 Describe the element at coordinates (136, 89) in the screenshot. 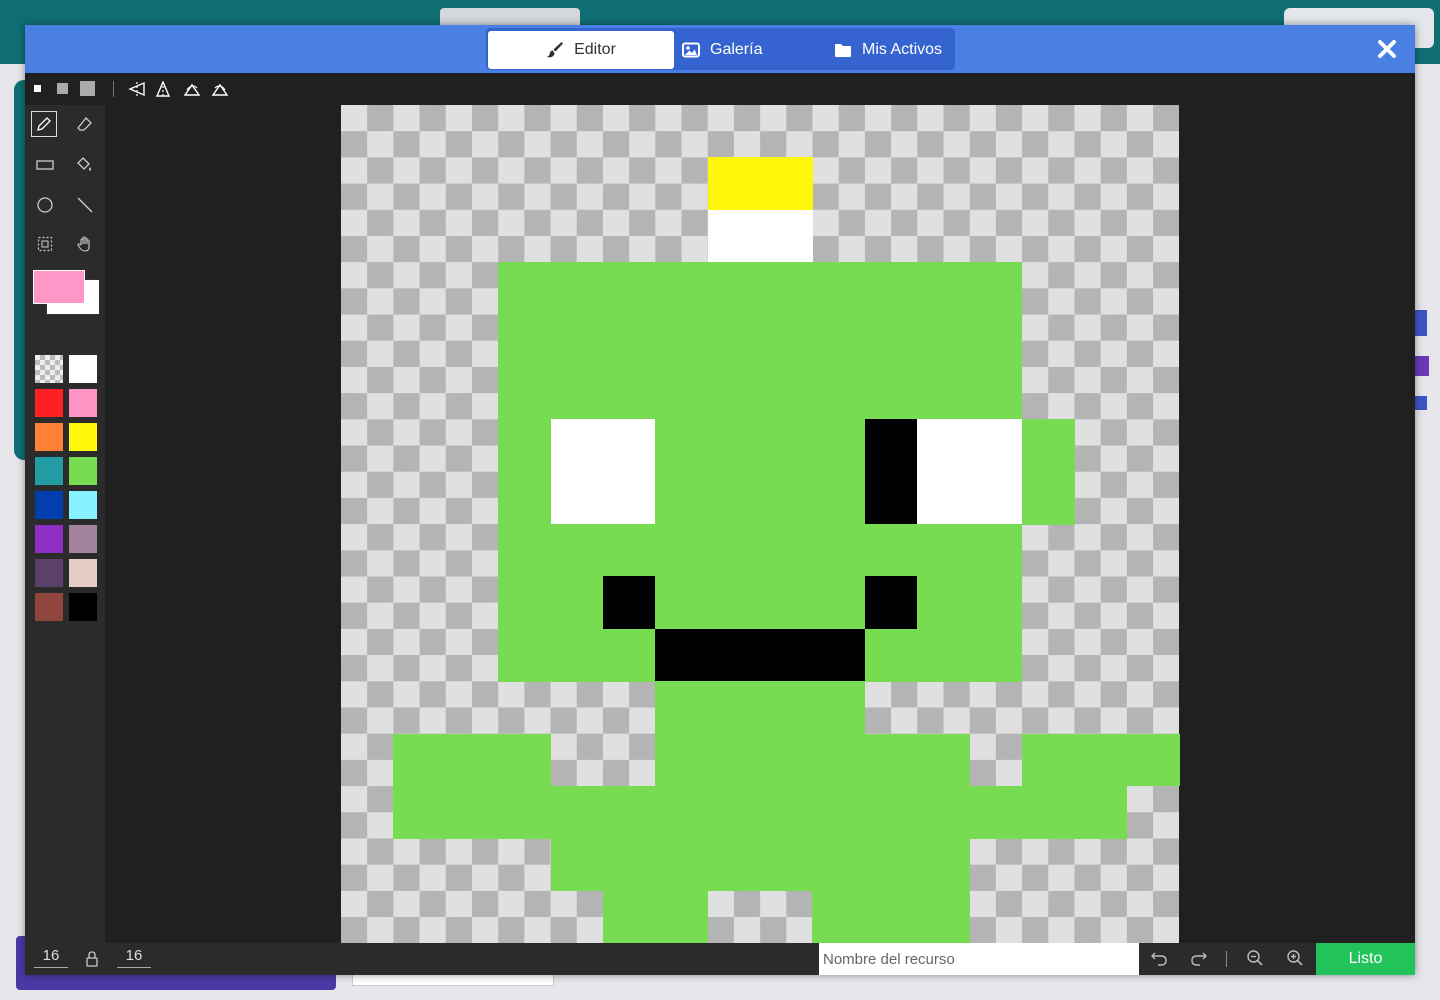

I see `flip-horizontal-icon` at that location.